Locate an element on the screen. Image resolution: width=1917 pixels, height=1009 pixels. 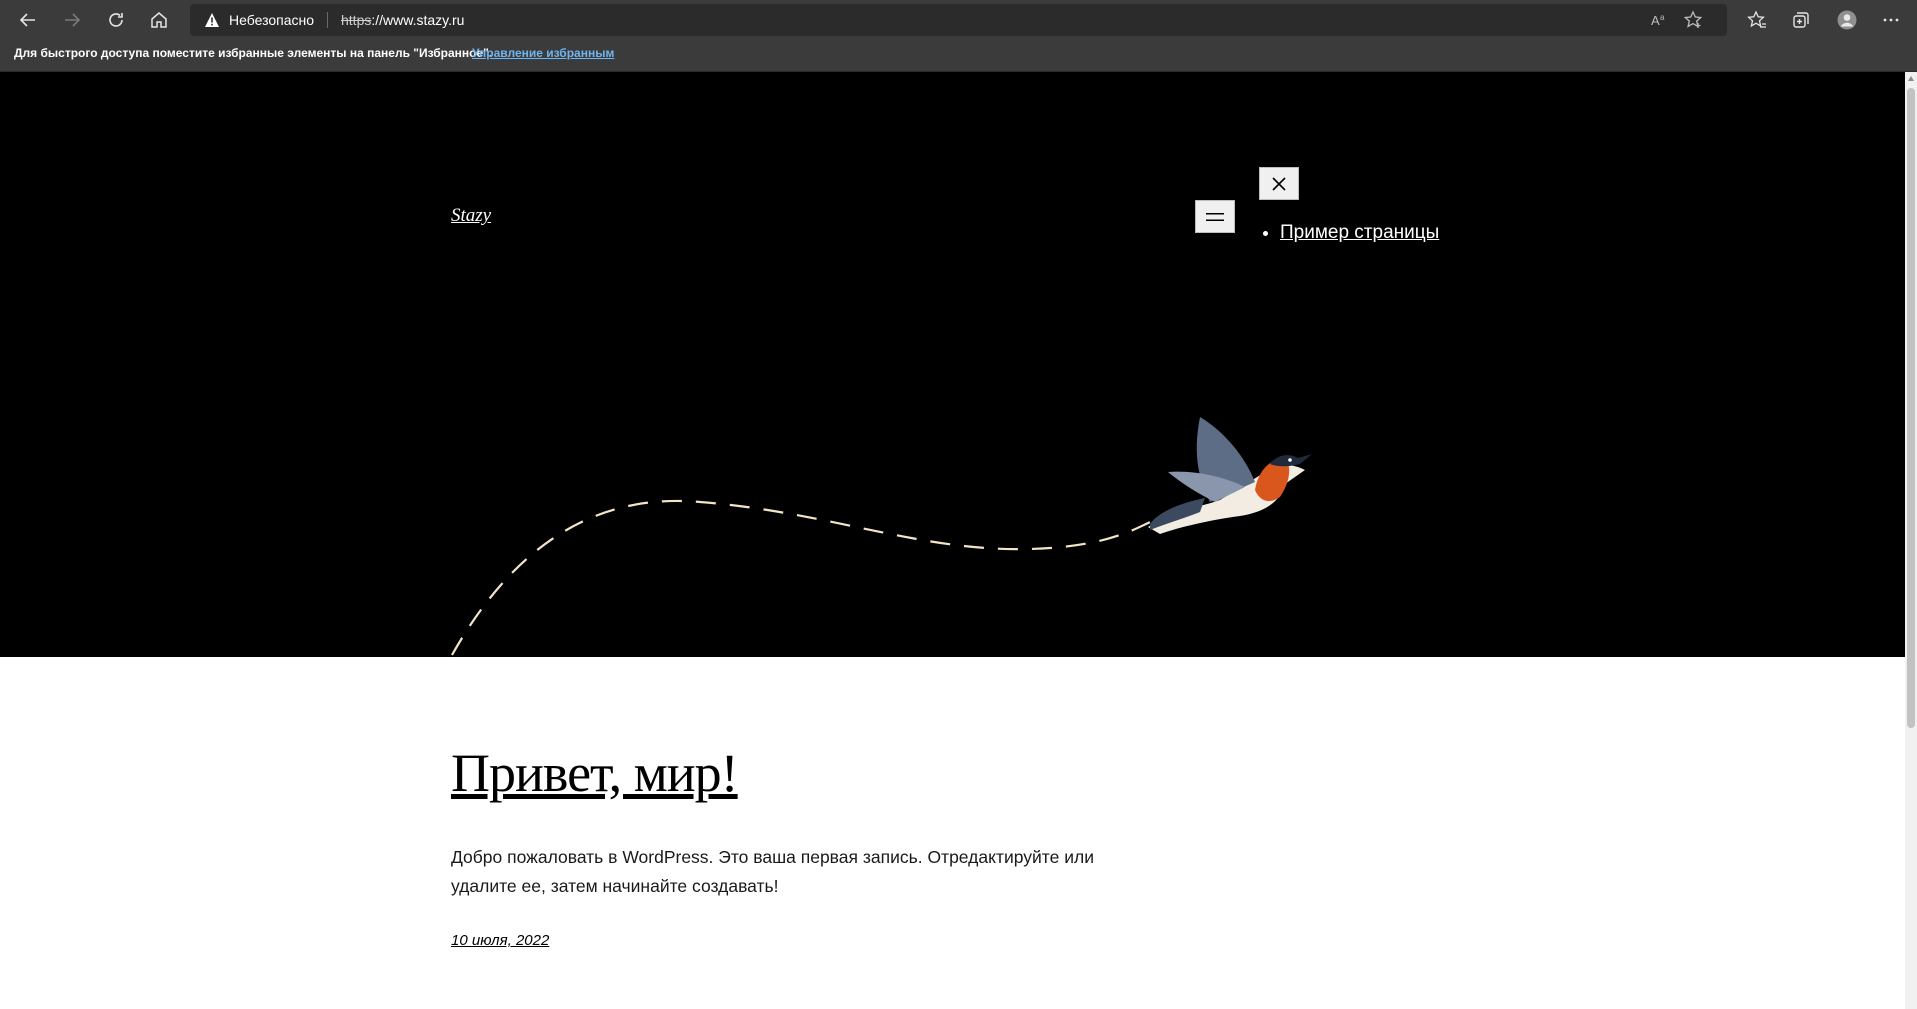
bird-flight-illustration is located at coordinates (881, 536).